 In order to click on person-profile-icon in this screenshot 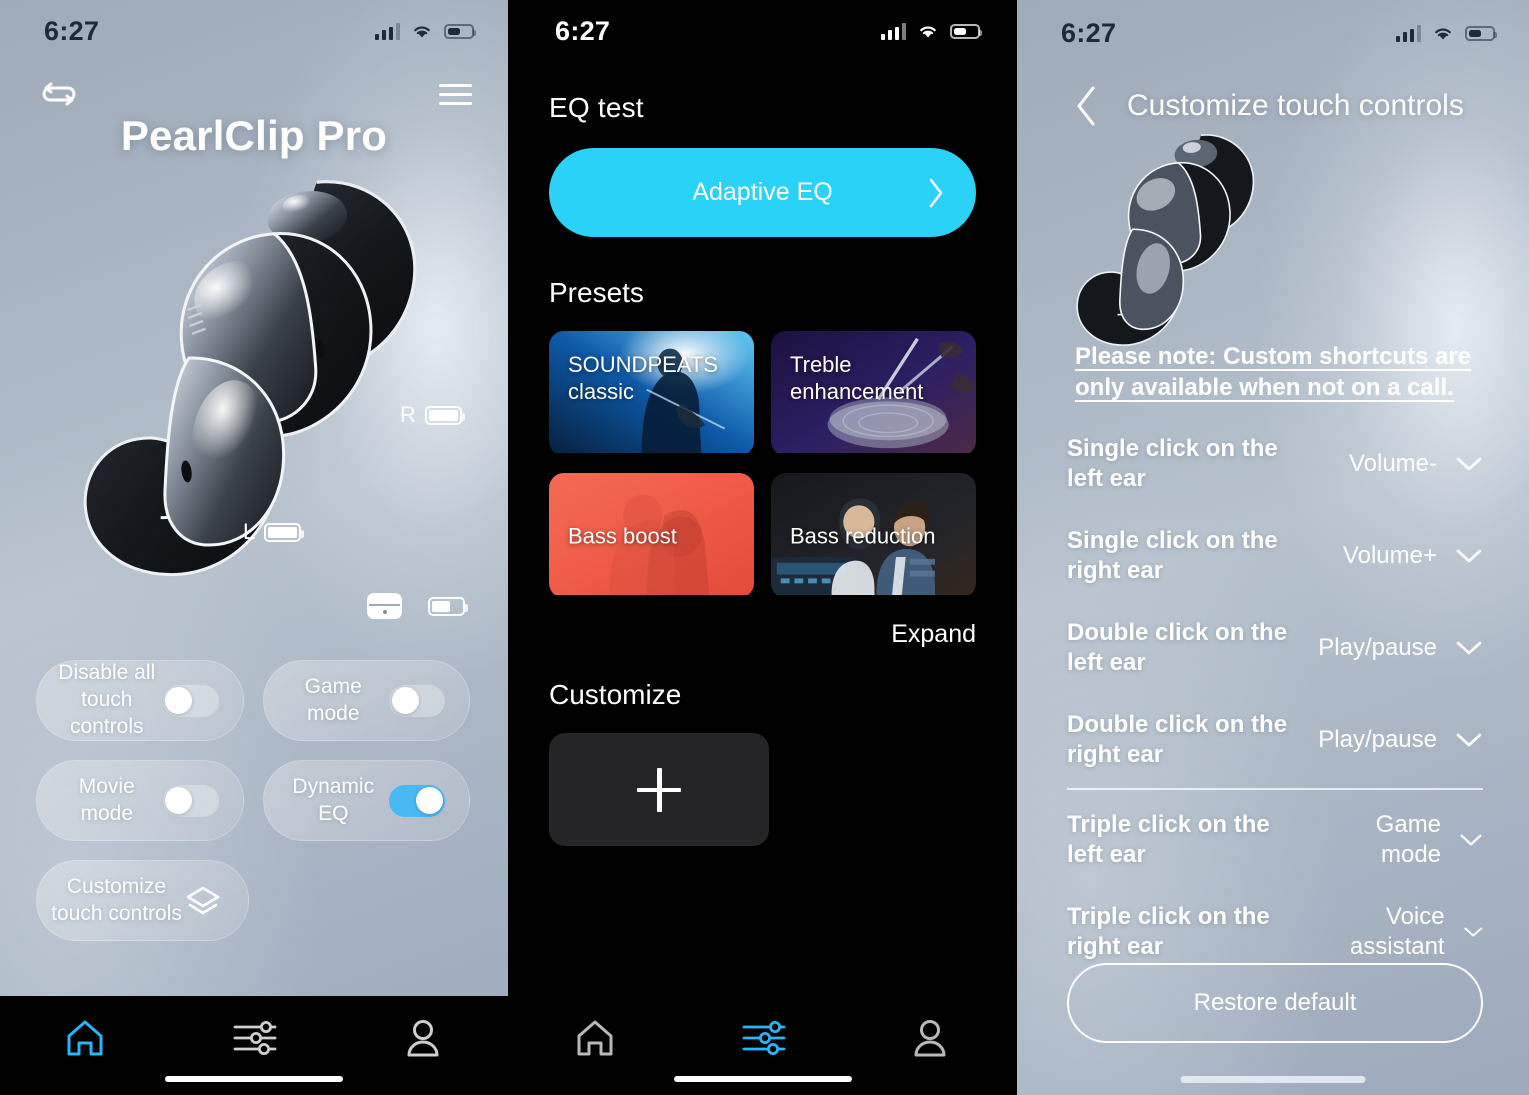, I will do `click(930, 1038)`.